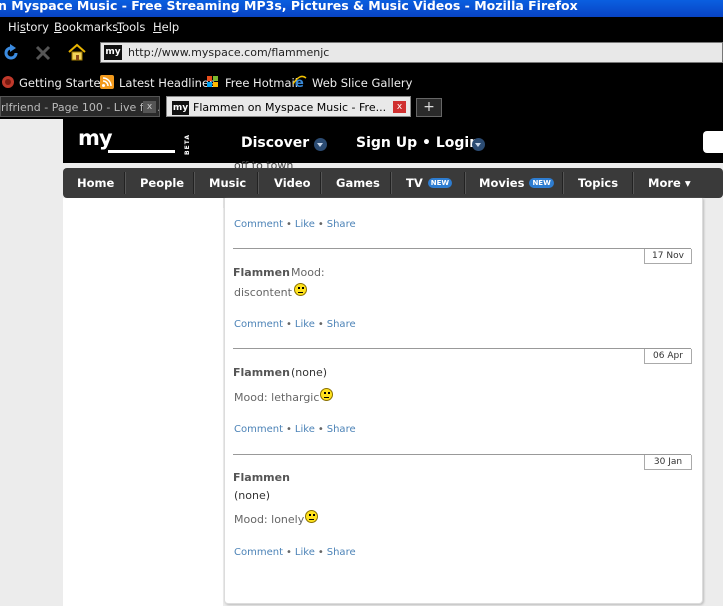  Describe the element at coordinates (157, 27) in the screenshot. I see `access-key: H` at that location.